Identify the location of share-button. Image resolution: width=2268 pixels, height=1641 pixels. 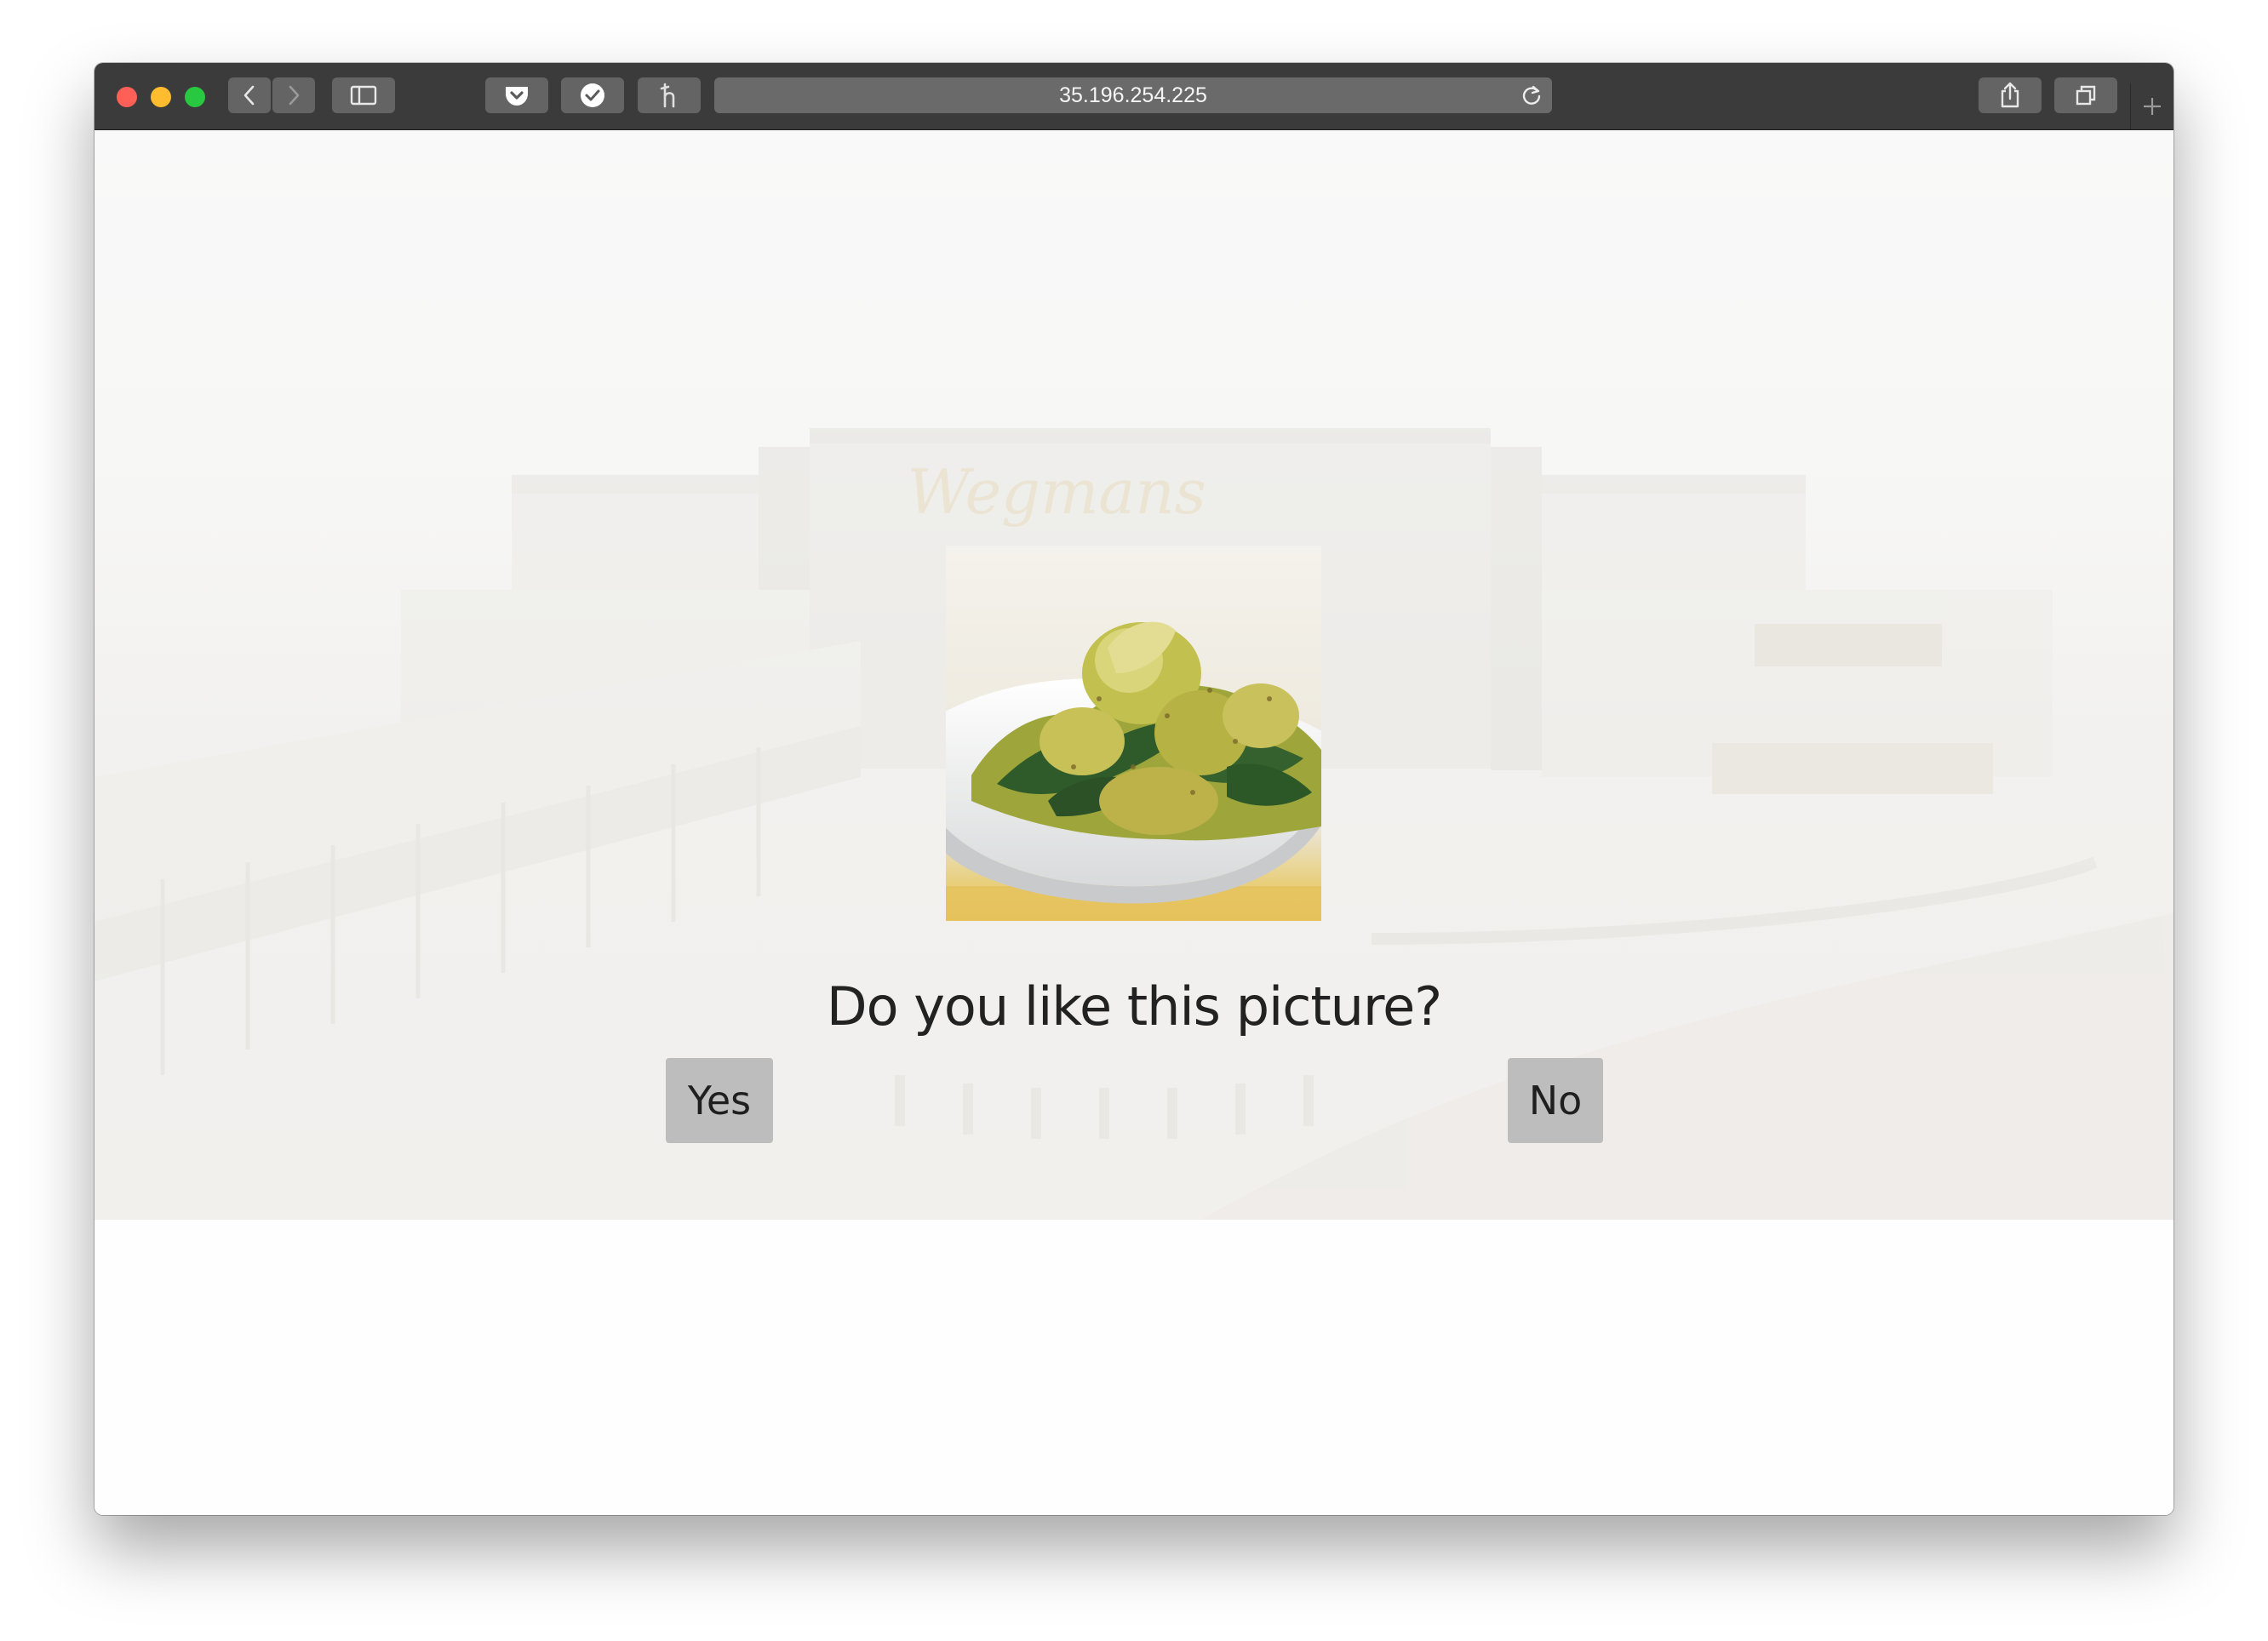
(2010, 95).